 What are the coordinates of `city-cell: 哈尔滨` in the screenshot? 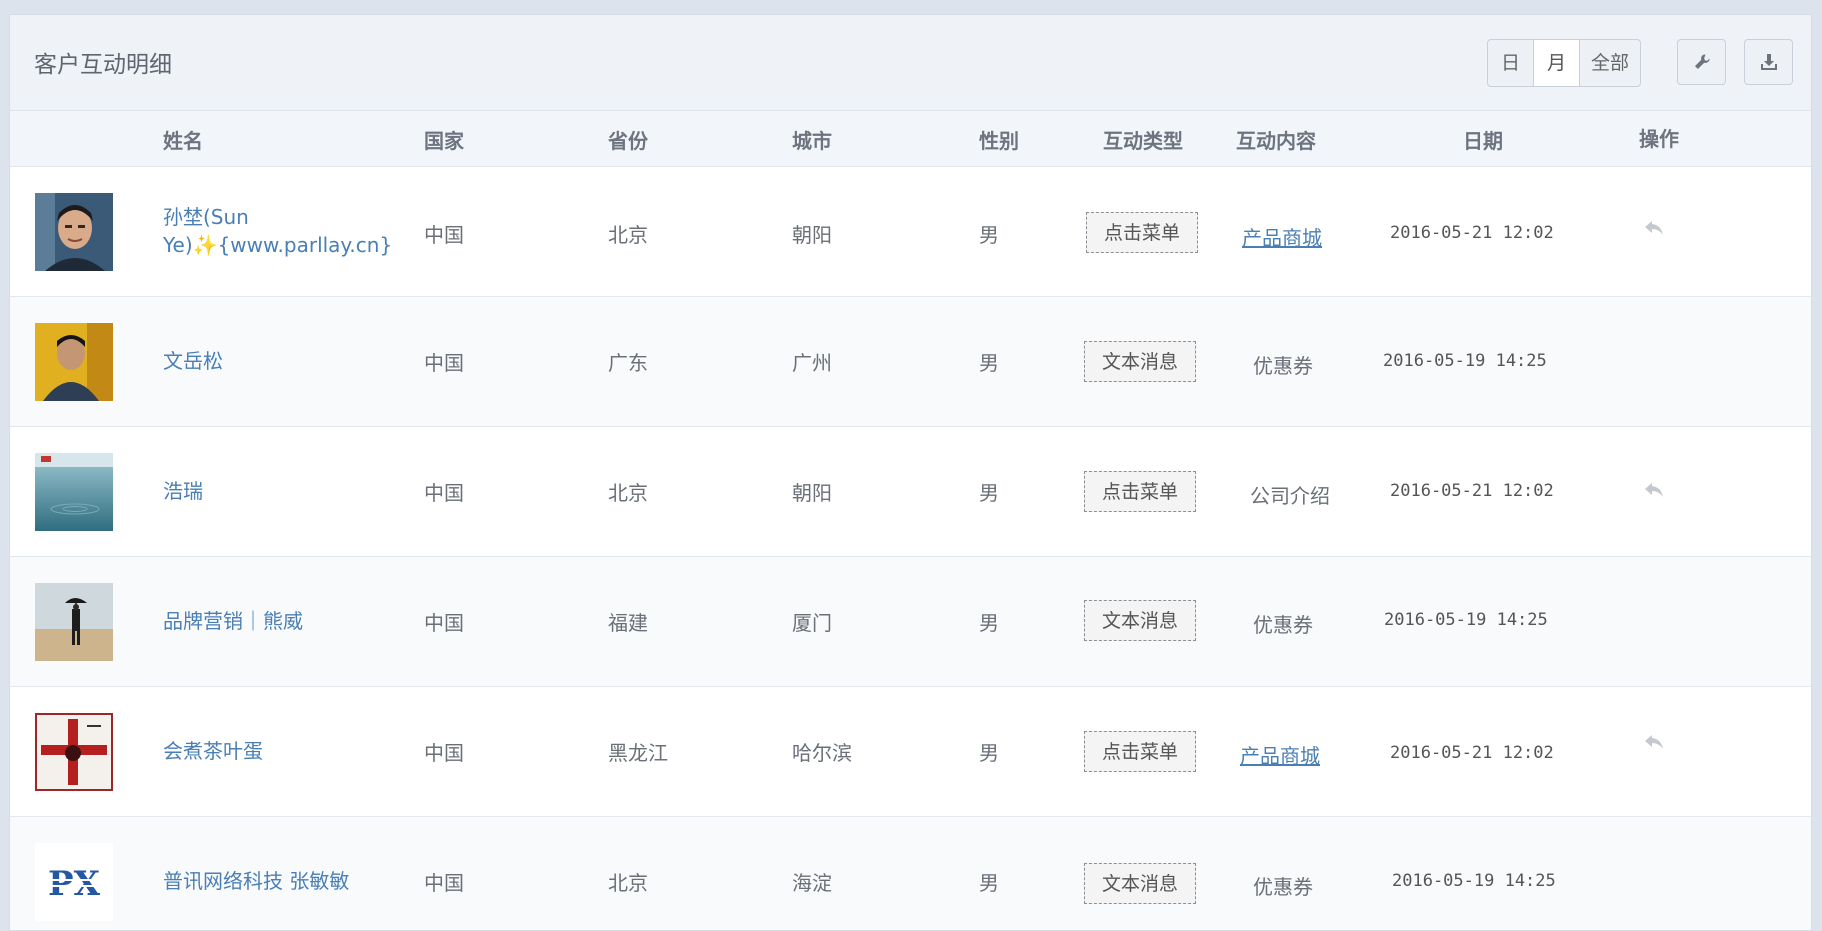 It's located at (822, 753).